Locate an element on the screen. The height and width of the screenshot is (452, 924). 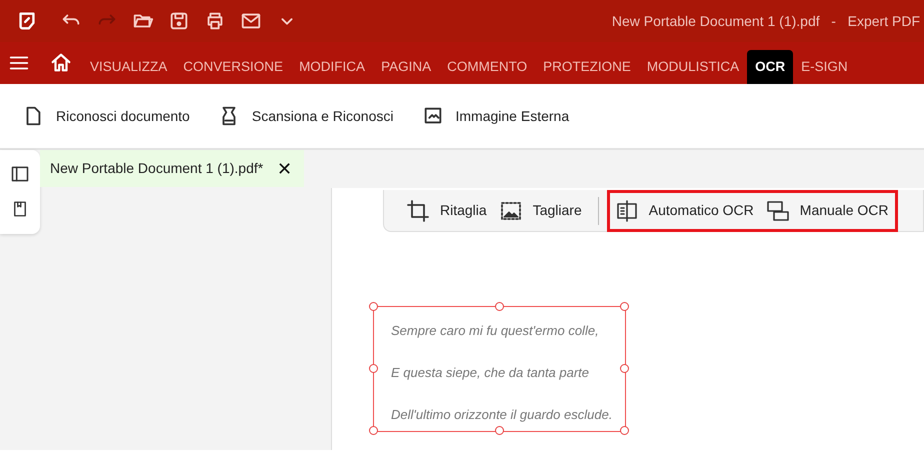
menu-tab: E-SIGN is located at coordinates (824, 67).